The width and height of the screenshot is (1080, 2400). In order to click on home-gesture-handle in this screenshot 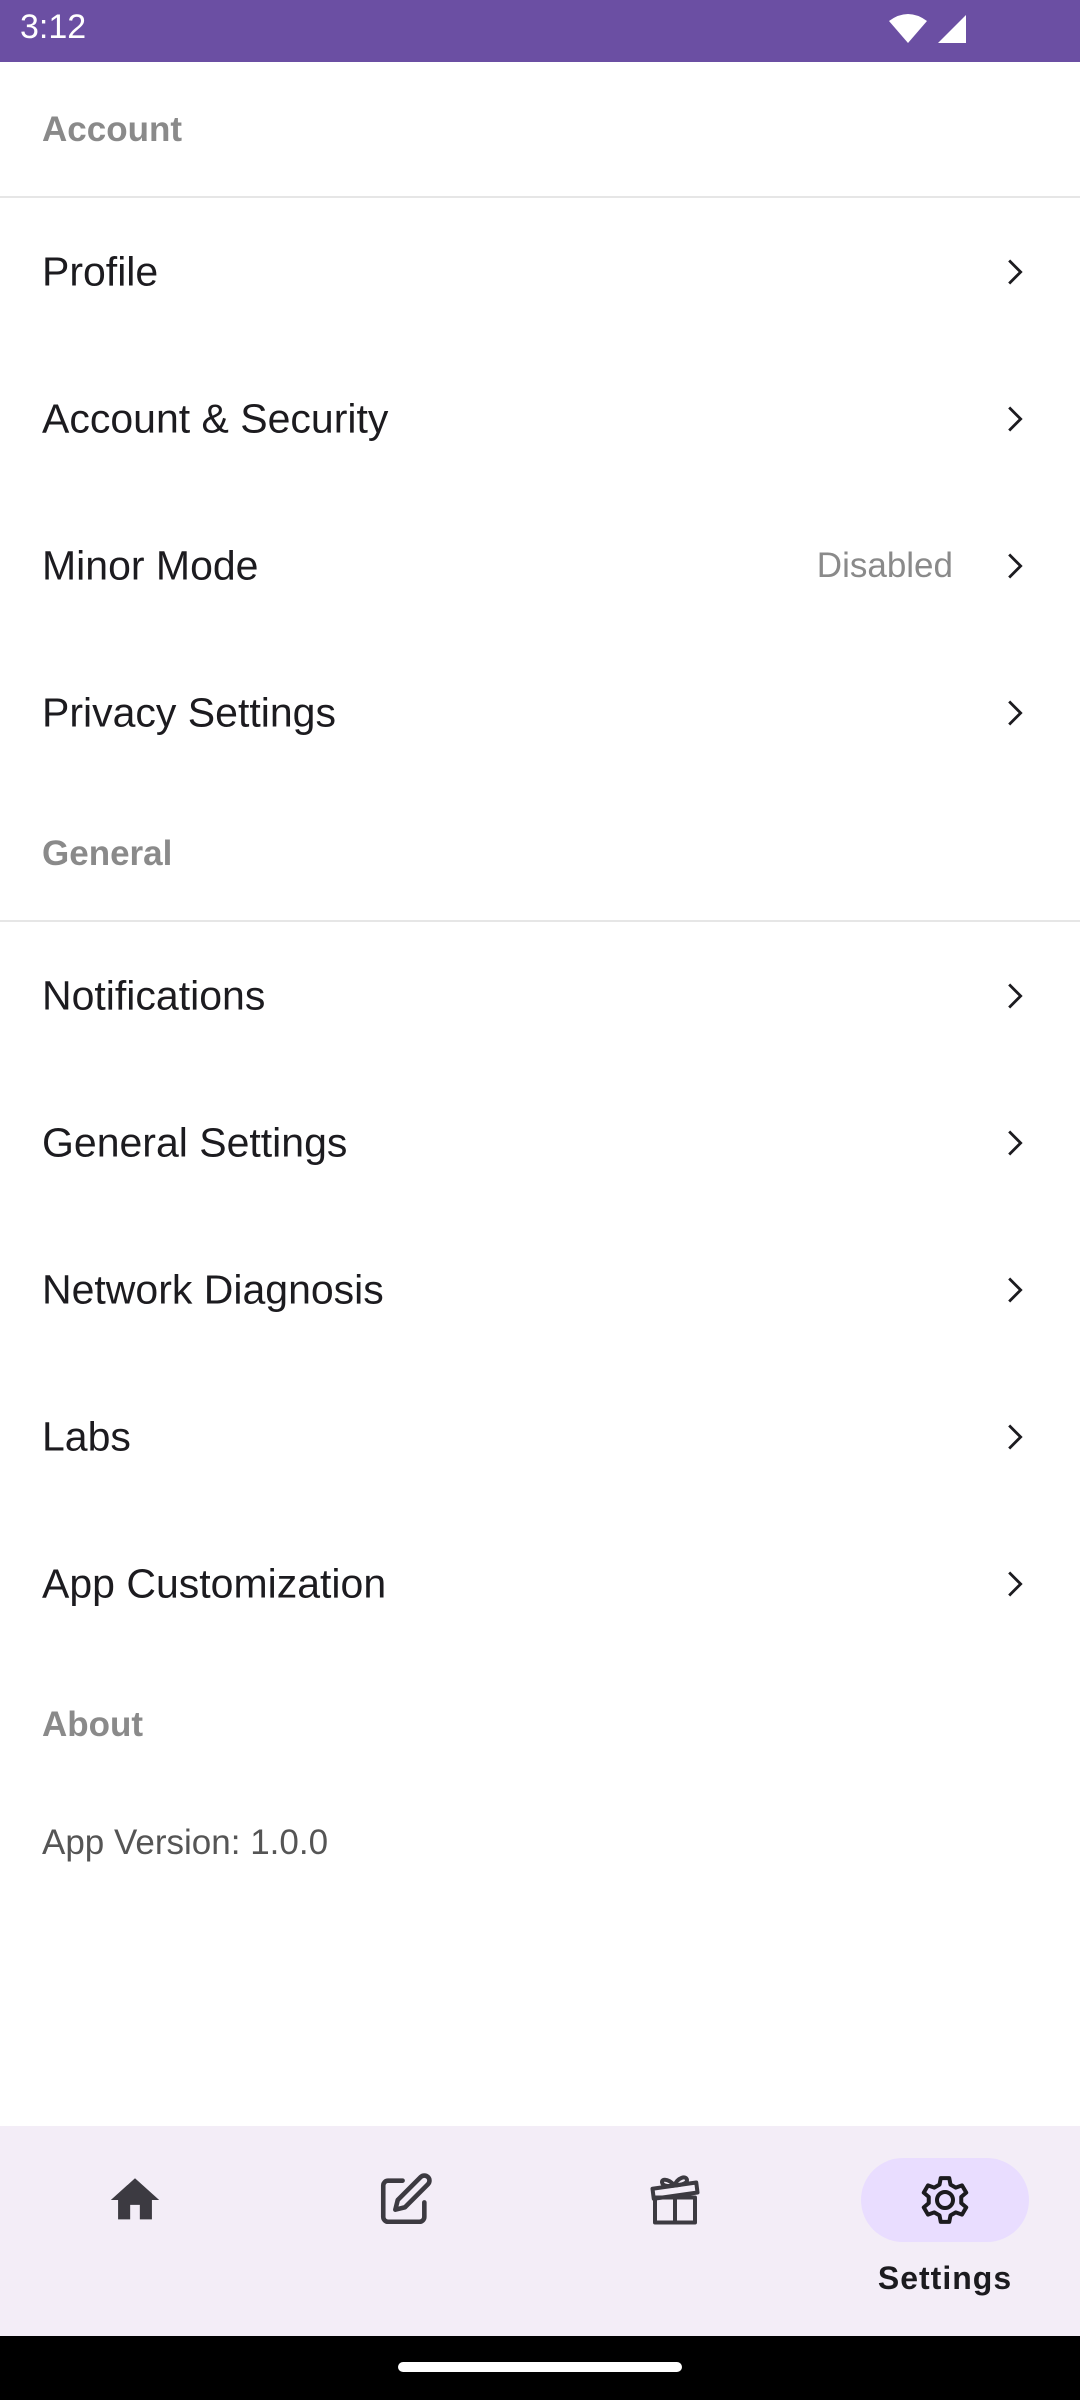, I will do `click(540, 2367)`.